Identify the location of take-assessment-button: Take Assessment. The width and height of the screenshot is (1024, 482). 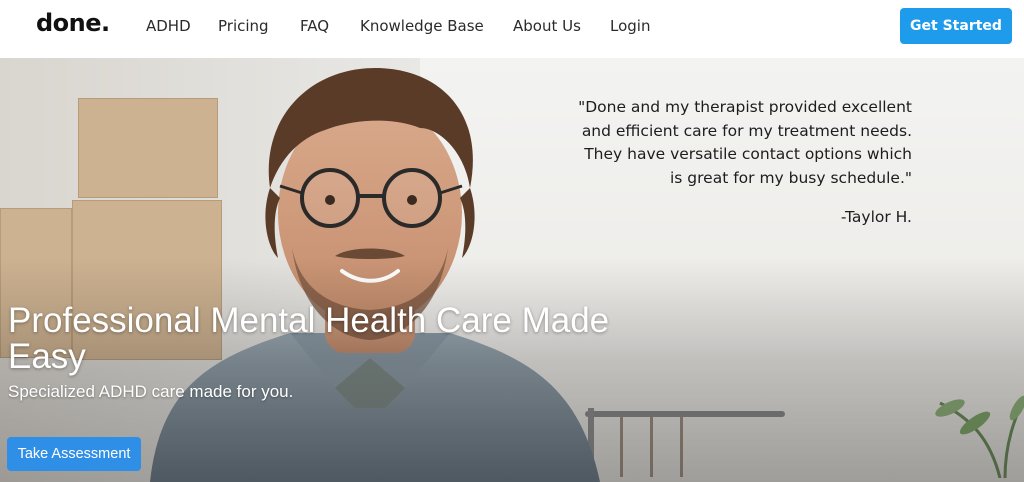
(74, 454).